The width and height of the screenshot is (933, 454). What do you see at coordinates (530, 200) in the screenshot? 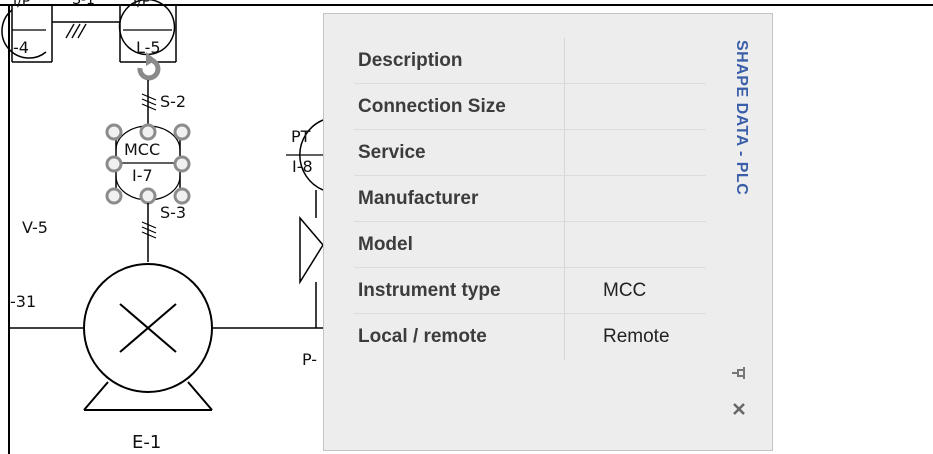
I see `shape-data-row: Manufacturer` at bounding box center [530, 200].